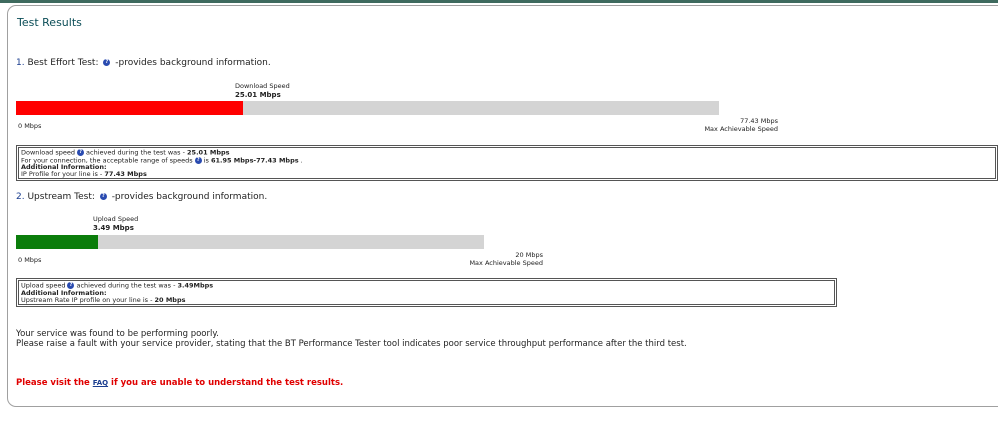  Describe the element at coordinates (63, 174) in the screenshot. I see `ip-profile-text: IP Profile for your line is -` at that location.